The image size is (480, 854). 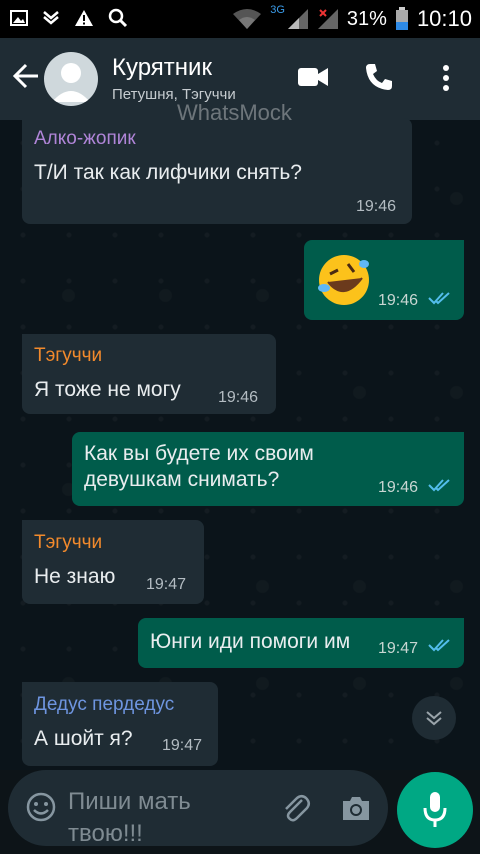 What do you see at coordinates (199, 453) in the screenshot?
I see `message-text-line-1: Как вы будете их своим` at bounding box center [199, 453].